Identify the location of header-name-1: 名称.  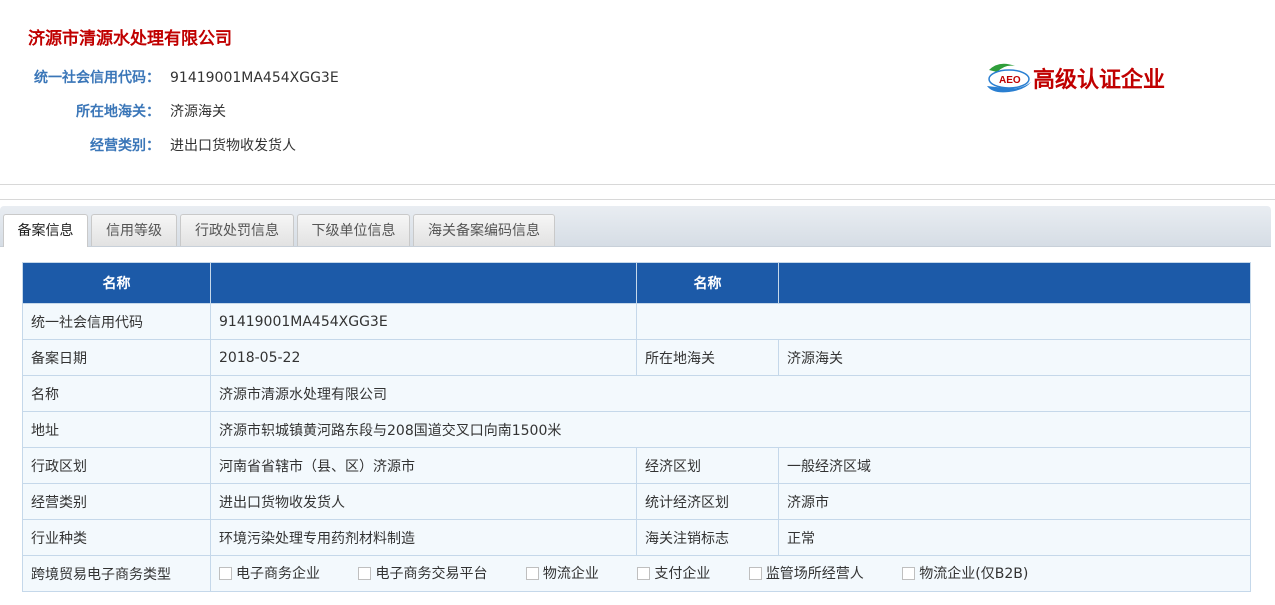
(116, 283).